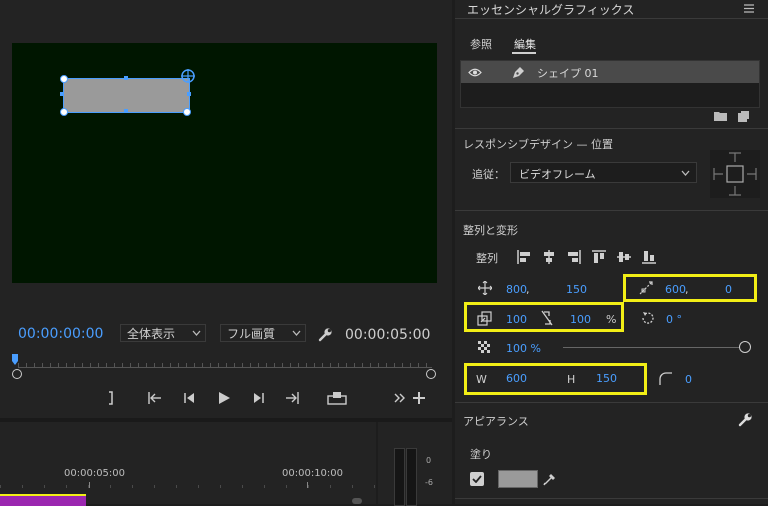 The height and width of the screenshot is (506, 768). Describe the element at coordinates (357, 501) in the screenshot. I see `scroll-handle` at that location.